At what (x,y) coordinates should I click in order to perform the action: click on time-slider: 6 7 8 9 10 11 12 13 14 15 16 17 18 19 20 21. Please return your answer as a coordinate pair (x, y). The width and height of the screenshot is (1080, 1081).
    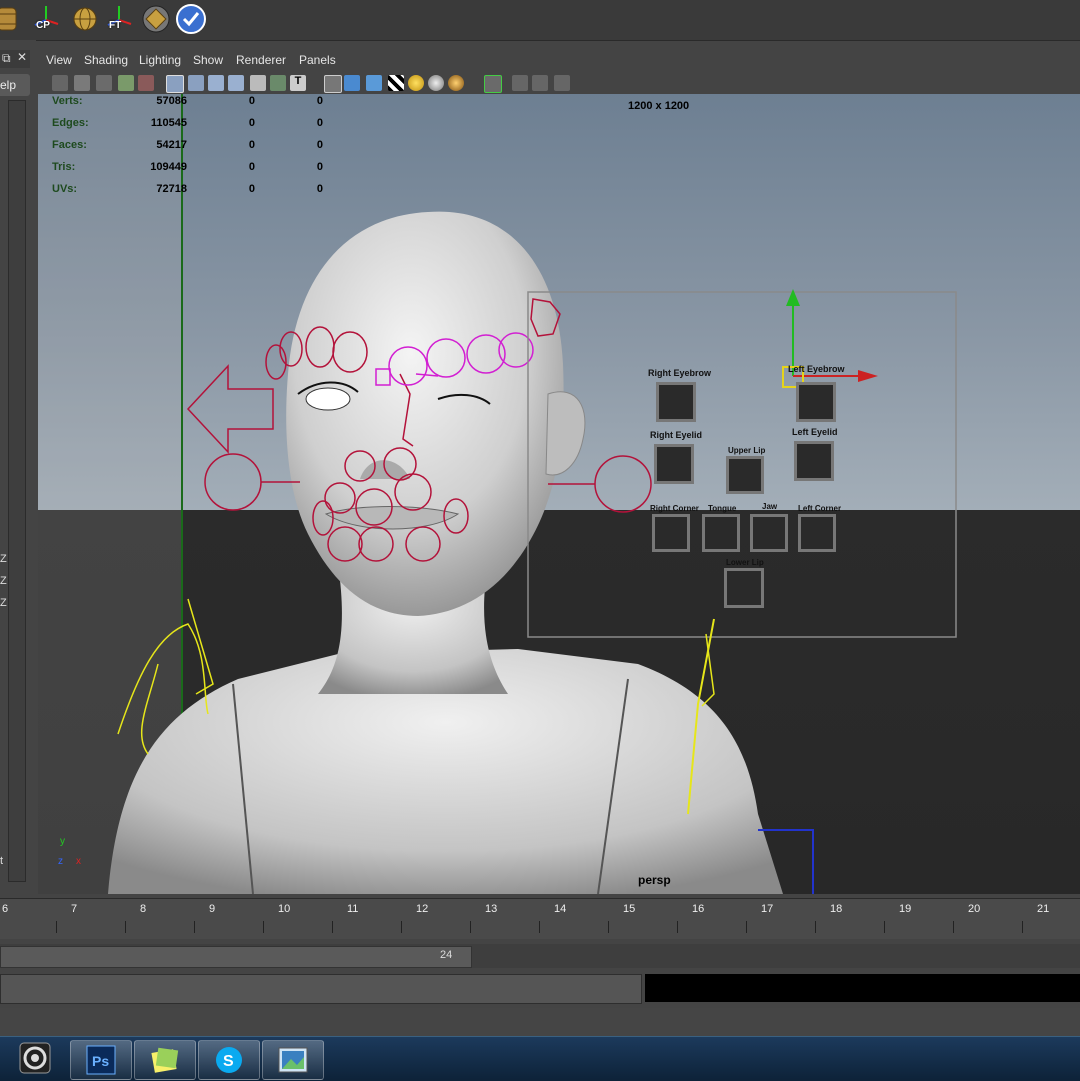
    Looking at the image, I should click on (540, 918).